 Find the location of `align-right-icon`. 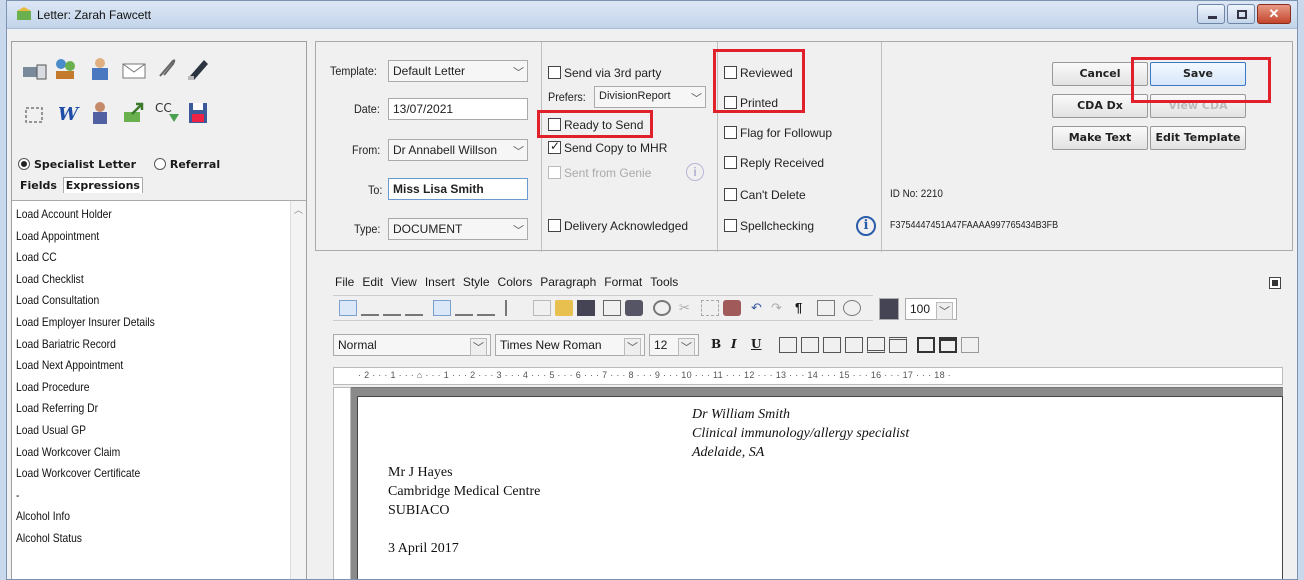

align-right-icon is located at coordinates (392, 308).